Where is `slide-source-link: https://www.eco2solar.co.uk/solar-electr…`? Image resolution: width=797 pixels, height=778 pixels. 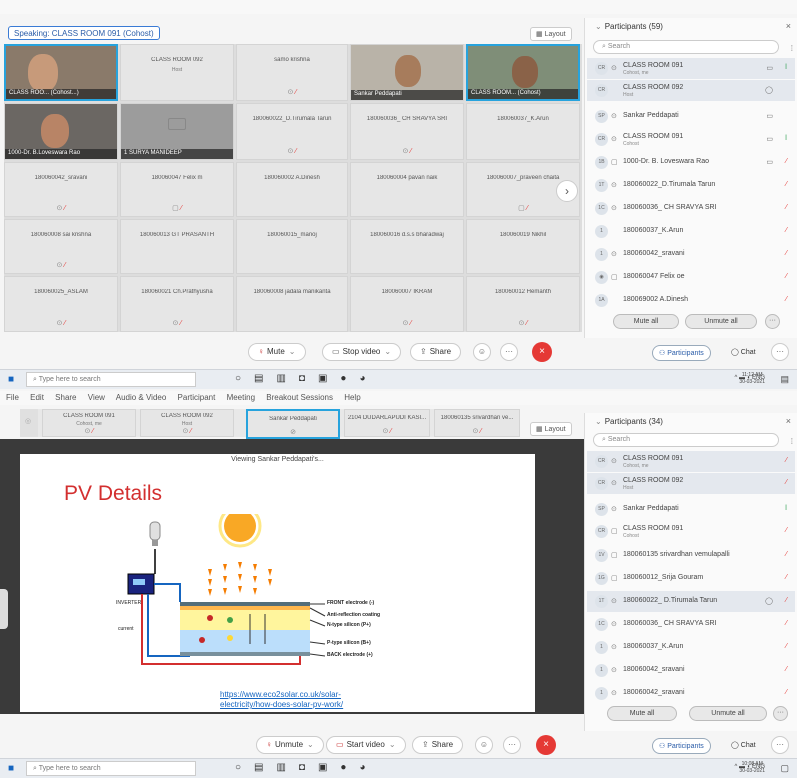
slide-source-link: https://www.eco2solar.co.uk/solar-electr… is located at coordinates (305, 700).